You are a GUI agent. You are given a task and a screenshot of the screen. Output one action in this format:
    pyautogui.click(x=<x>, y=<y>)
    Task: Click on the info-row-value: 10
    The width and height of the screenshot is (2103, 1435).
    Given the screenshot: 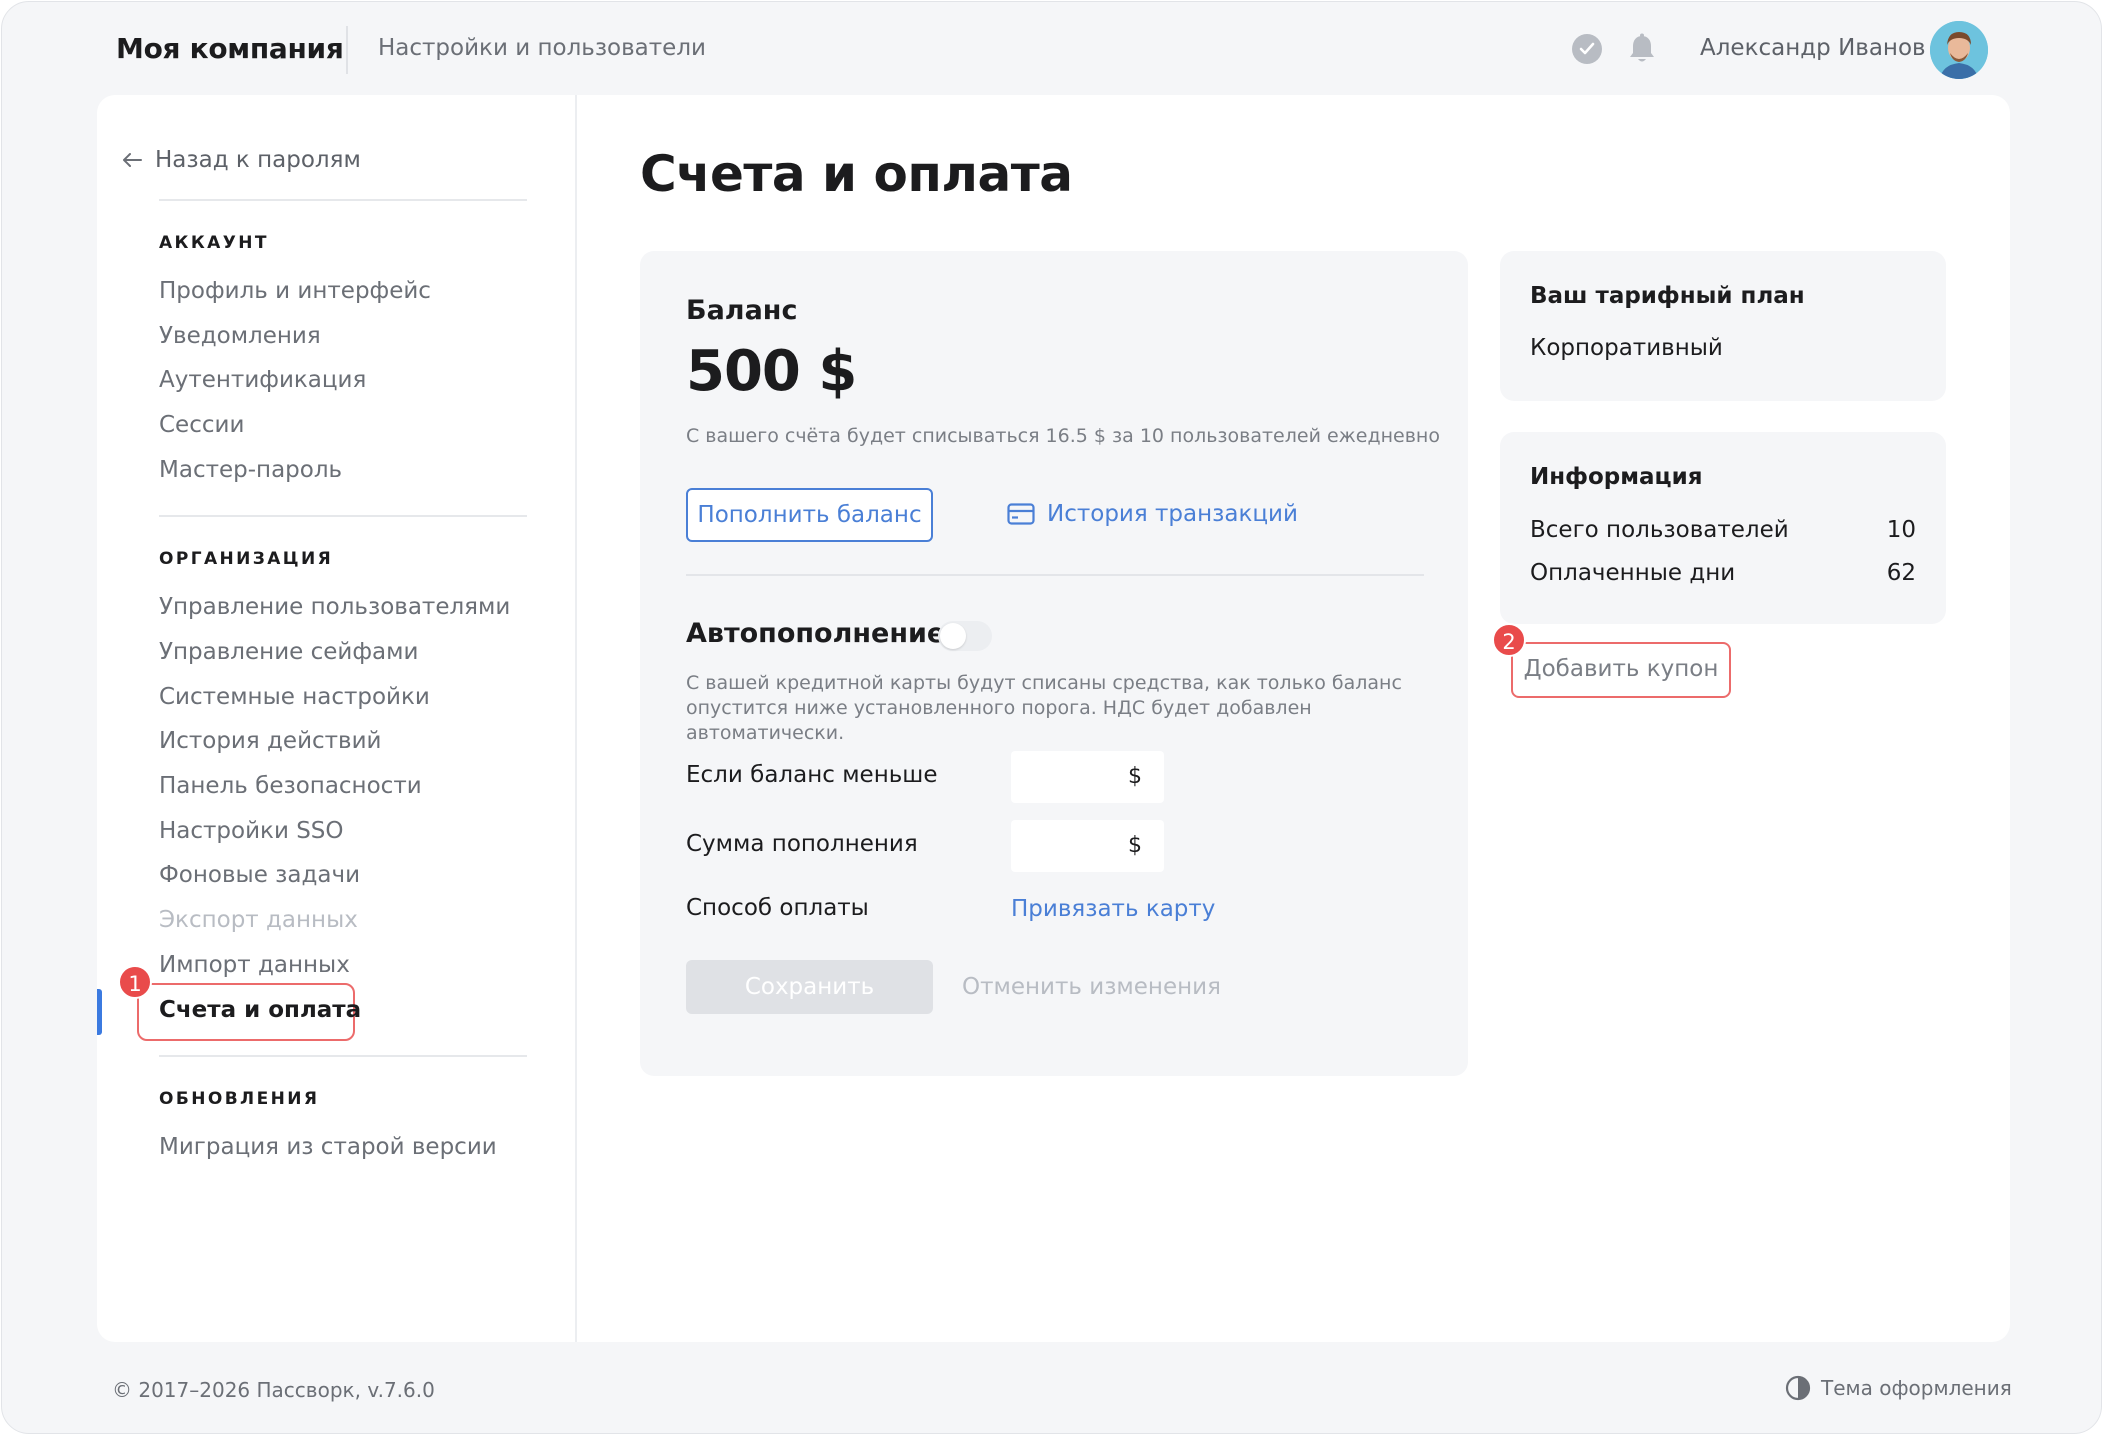 What is the action you would take?
    pyautogui.click(x=1901, y=530)
    